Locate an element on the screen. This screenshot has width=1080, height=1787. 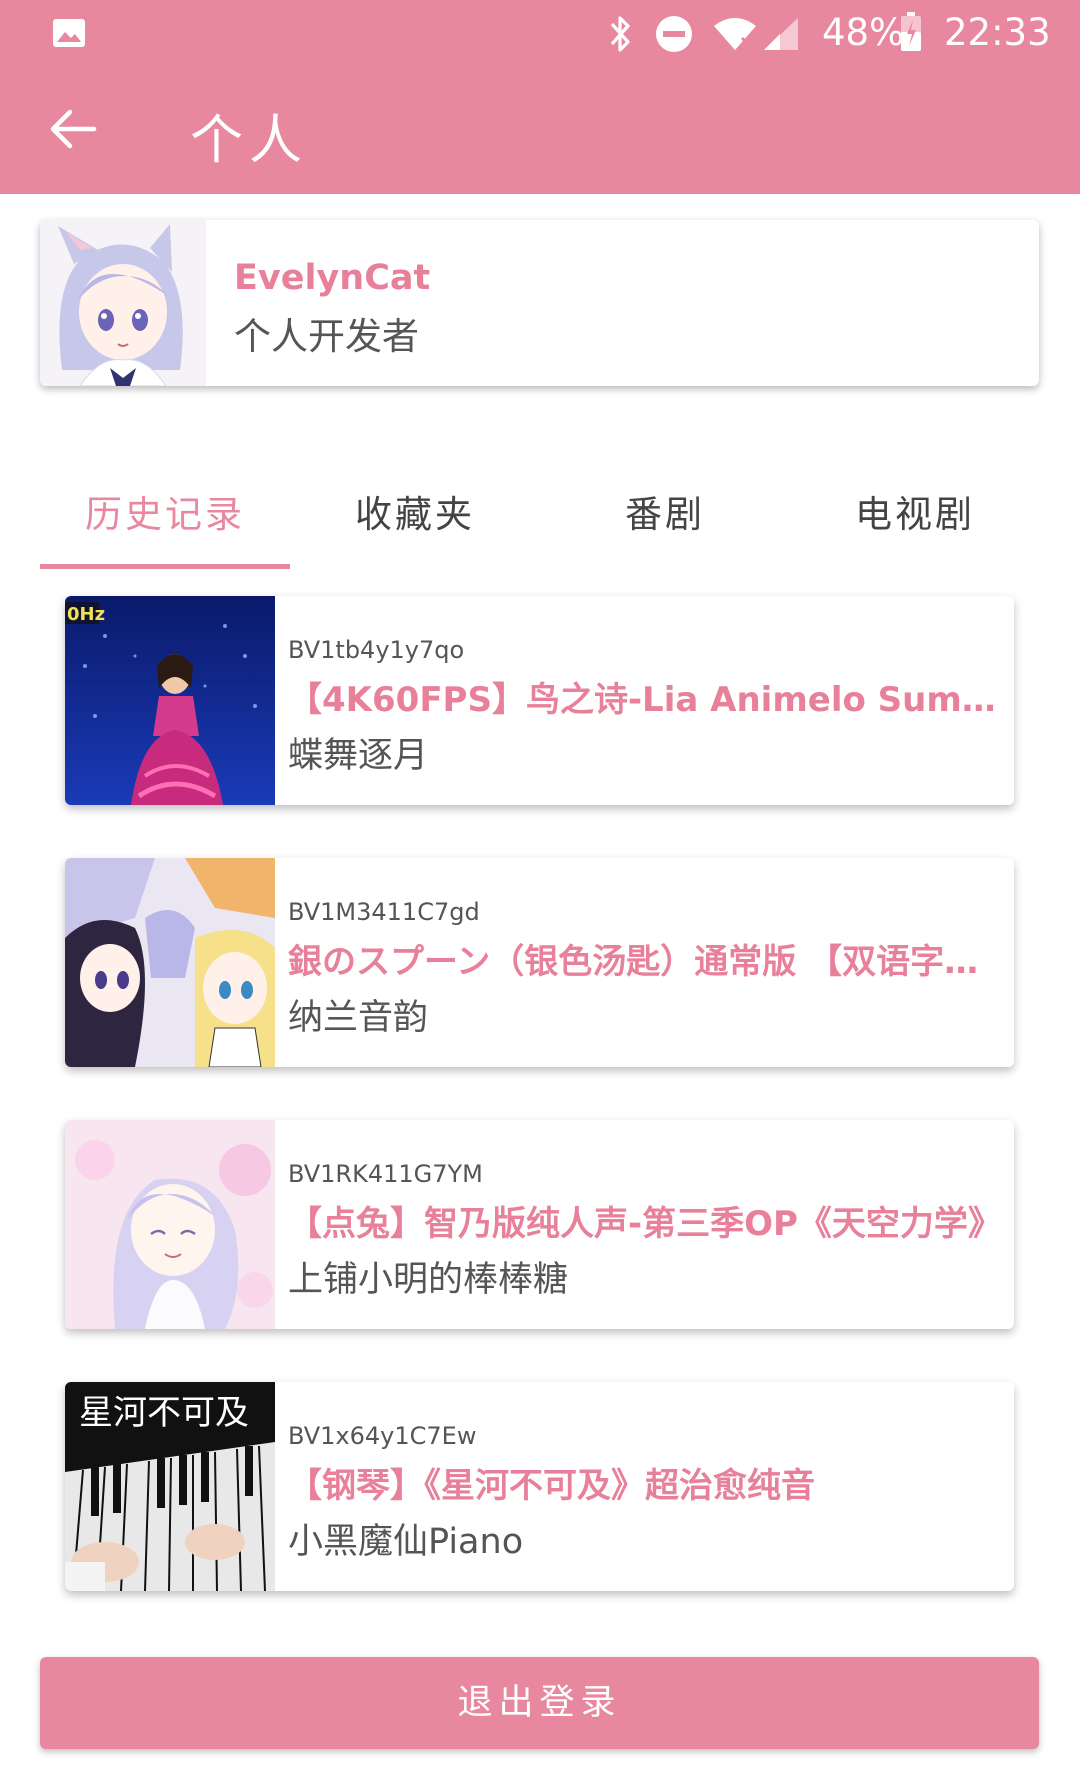
cellular-signal-icon is located at coordinates (781, 34).